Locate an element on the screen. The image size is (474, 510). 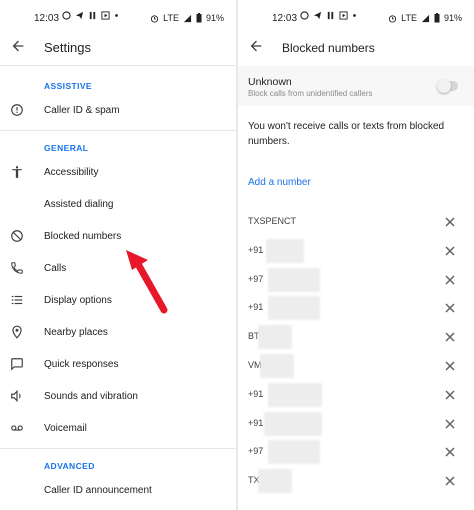
add-number-link: Add a number is located at coordinates (279, 182).